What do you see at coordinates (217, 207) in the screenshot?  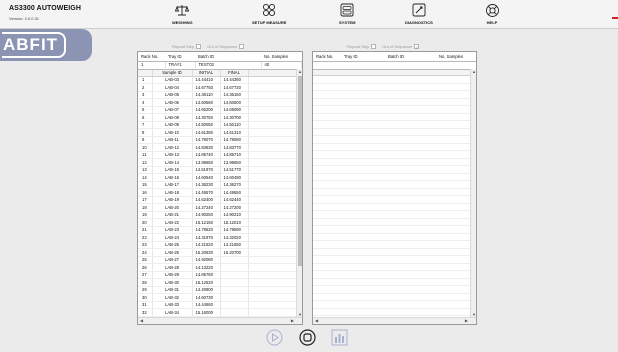 I see `table-row: 18 LAB-20 14.27240 14.27200` at bounding box center [217, 207].